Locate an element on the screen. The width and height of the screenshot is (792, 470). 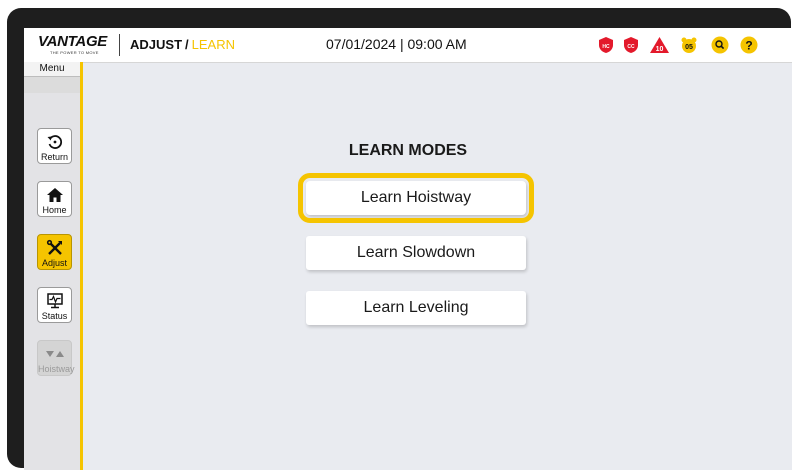
vantage-logo: VANTAGE THE POWER TO MOVE is located at coordinates (81, 44).